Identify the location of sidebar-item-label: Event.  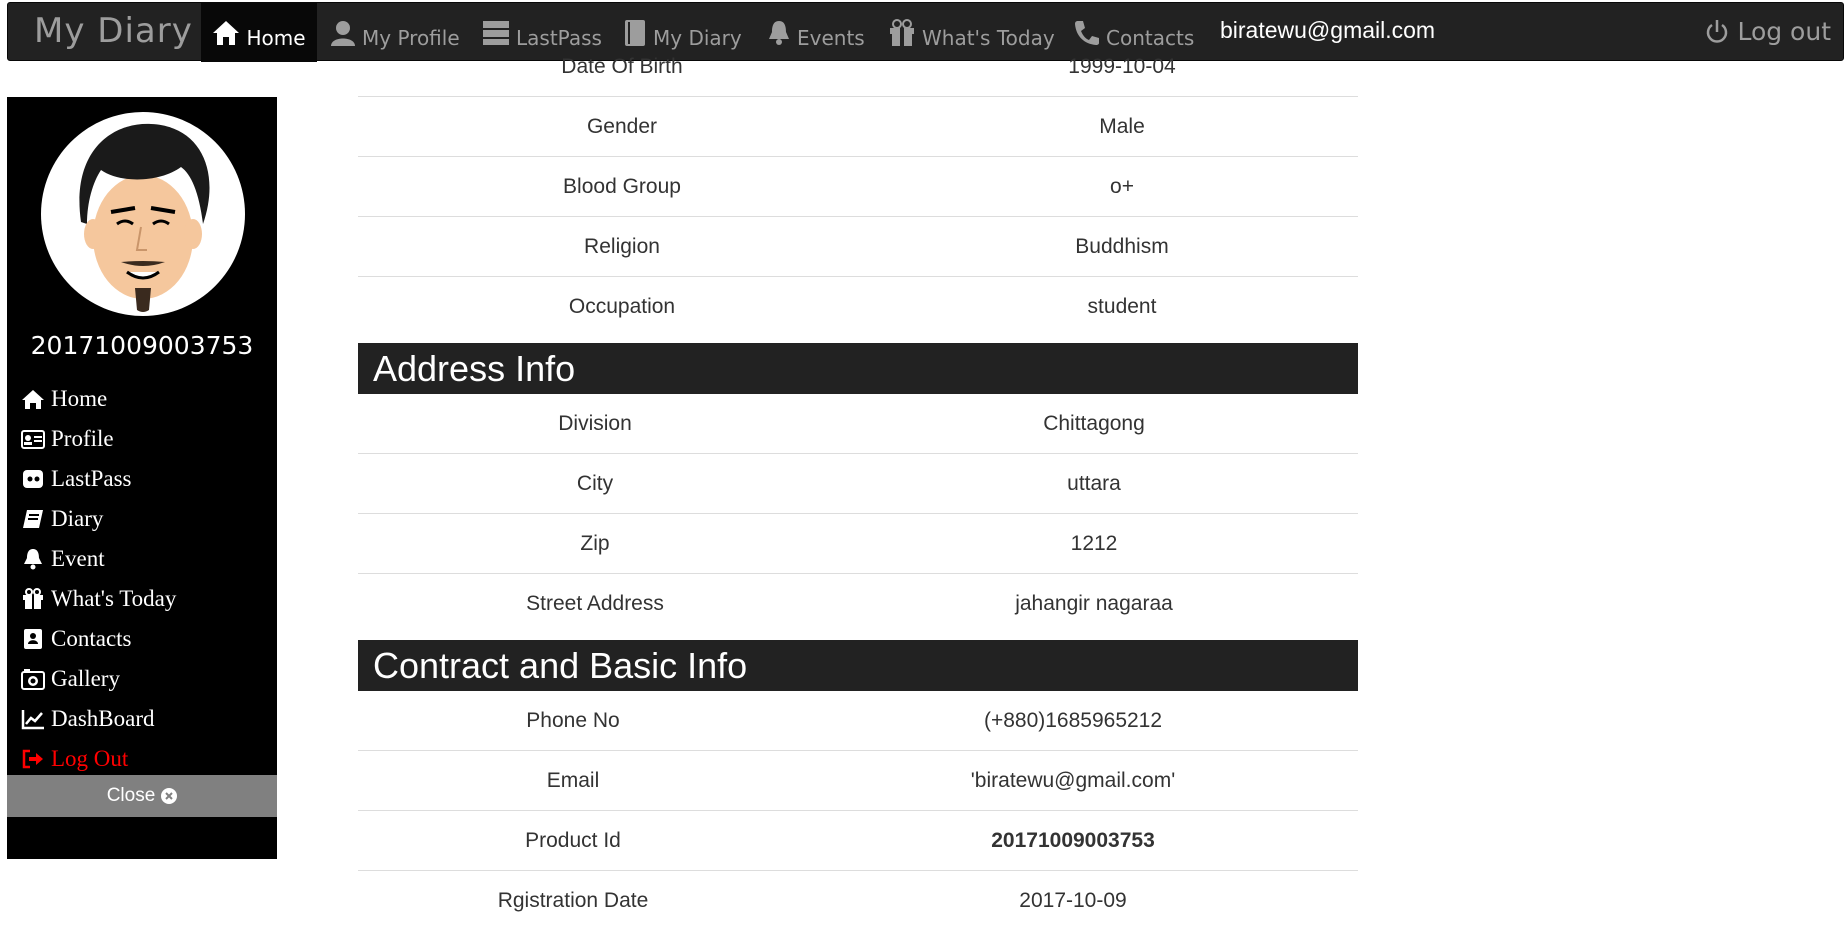
(78, 558).